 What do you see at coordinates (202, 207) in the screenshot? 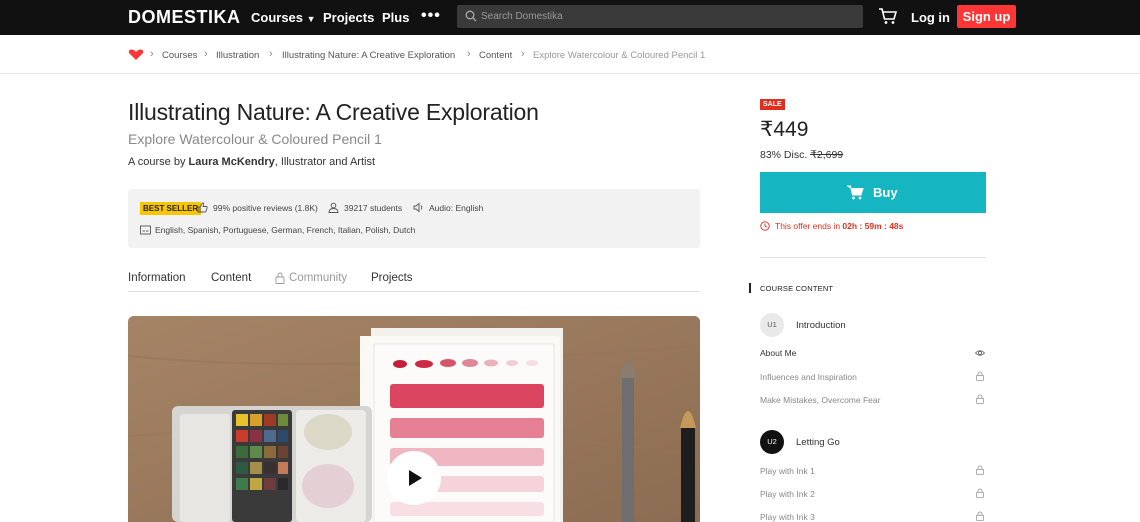
I see `thumbs-up-icon` at bounding box center [202, 207].